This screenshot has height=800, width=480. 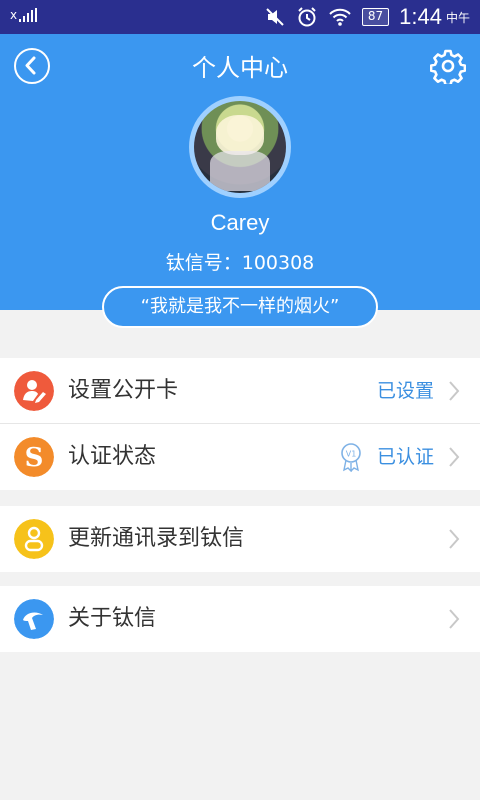 What do you see at coordinates (405, 457) in the screenshot?
I see `verification-status: 已认证` at bounding box center [405, 457].